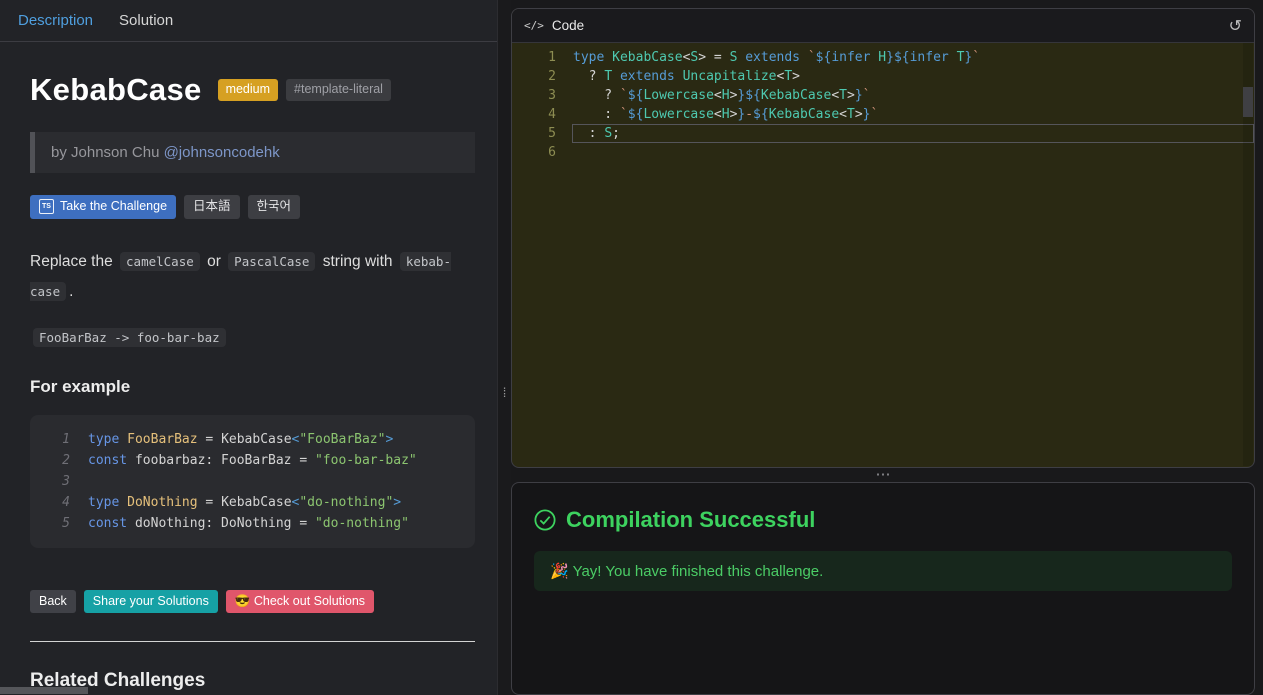 Image resolution: width=1263 pixels, height=695 pixels. Describe the element at coordinates (552, 152) in the screenshot. I see `line-number: 6` at that location.